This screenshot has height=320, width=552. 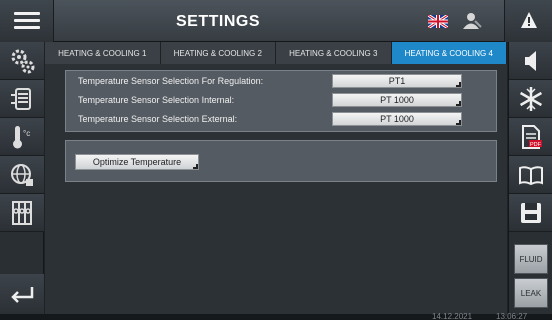 What do you see at coordinates (531, 293) in the screenshot?
I see `leak-button: LEAK` at bounding box center [531, 293].